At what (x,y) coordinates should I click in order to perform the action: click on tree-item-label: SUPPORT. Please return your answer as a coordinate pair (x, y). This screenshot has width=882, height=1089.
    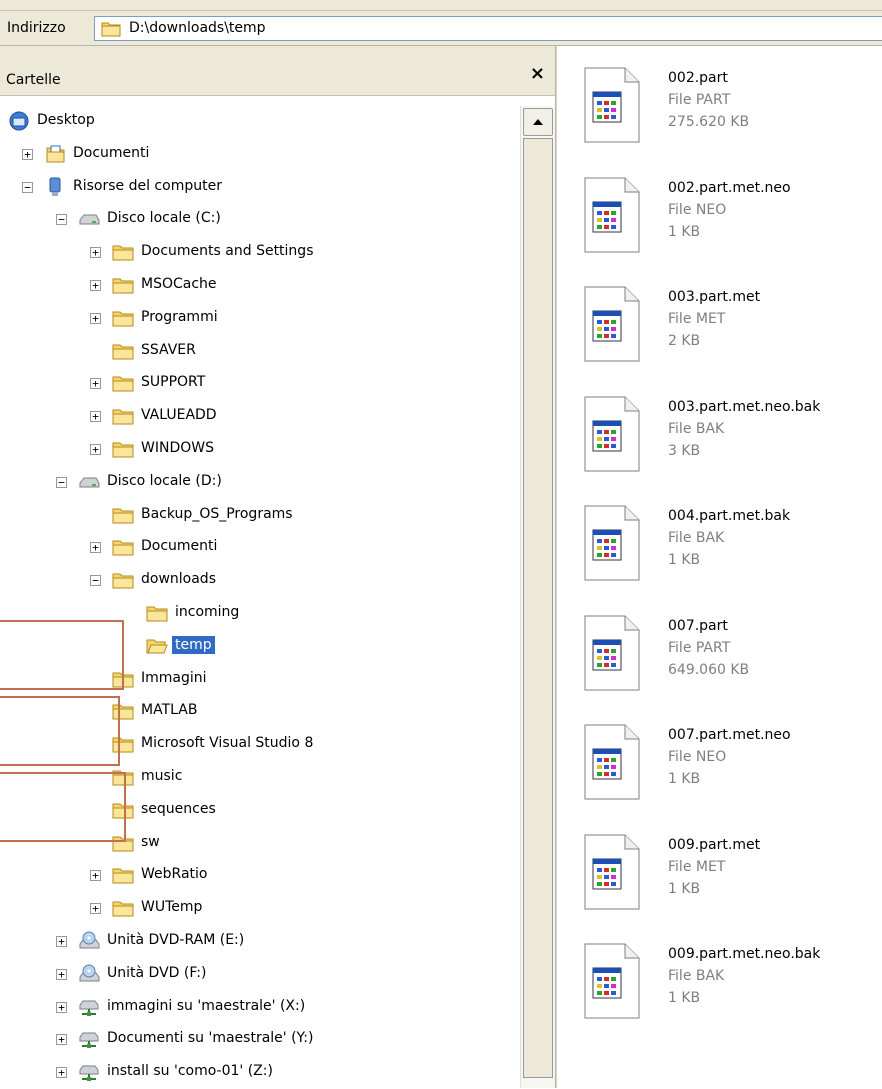
    Looking at the image, I should click on (173, 382).